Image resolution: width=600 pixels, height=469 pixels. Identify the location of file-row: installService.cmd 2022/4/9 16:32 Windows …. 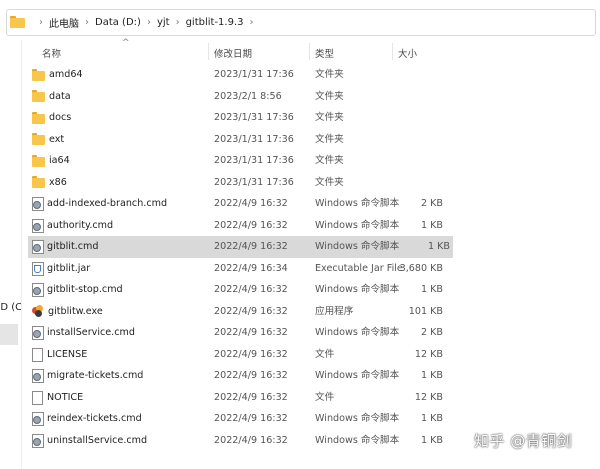
(237, 333).